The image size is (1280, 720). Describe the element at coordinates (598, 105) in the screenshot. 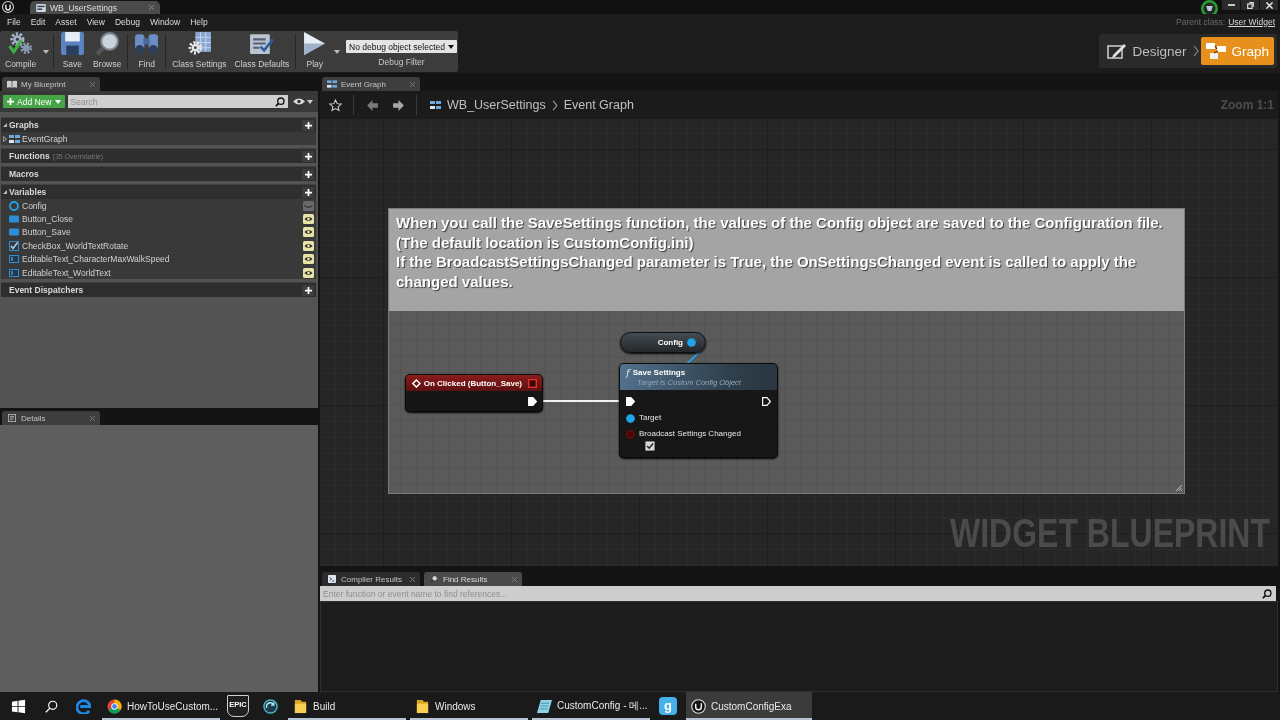

I see `breadcrumb-link: Event Graph` at that location.